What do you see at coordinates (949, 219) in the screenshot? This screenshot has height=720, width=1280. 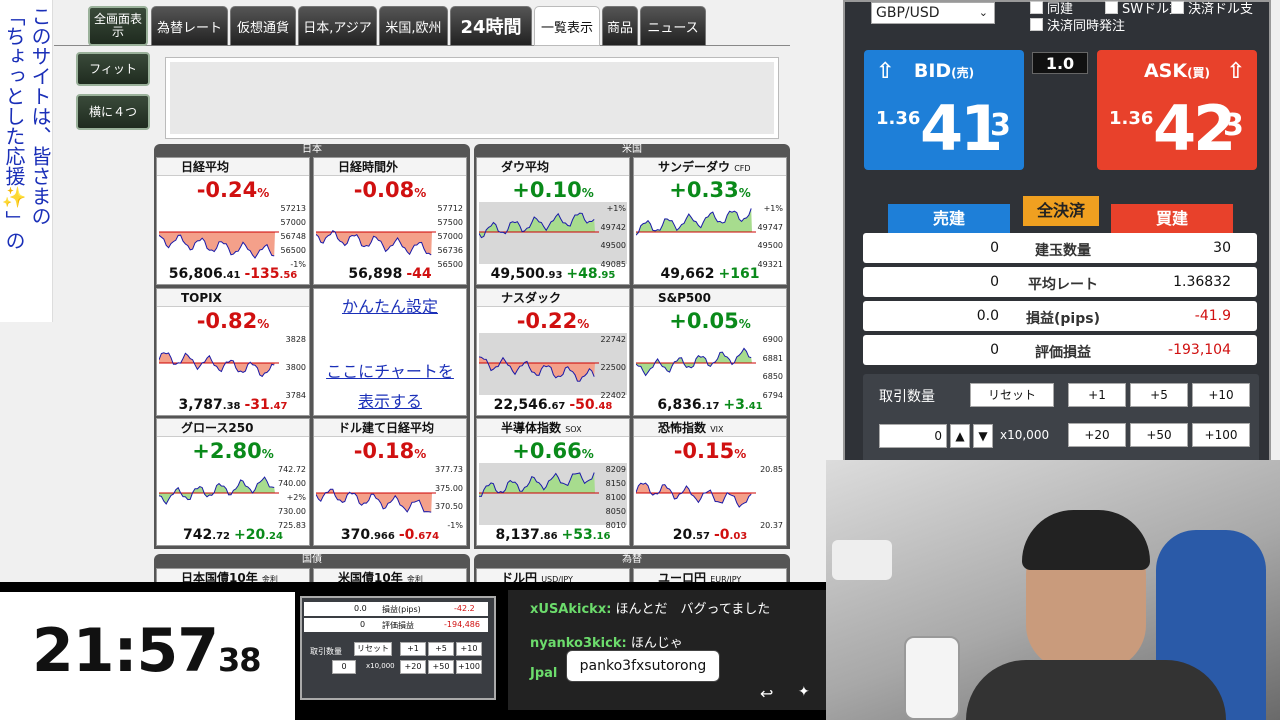 I see `sell-position-tab: 売建` at bounding box center [949, 219].